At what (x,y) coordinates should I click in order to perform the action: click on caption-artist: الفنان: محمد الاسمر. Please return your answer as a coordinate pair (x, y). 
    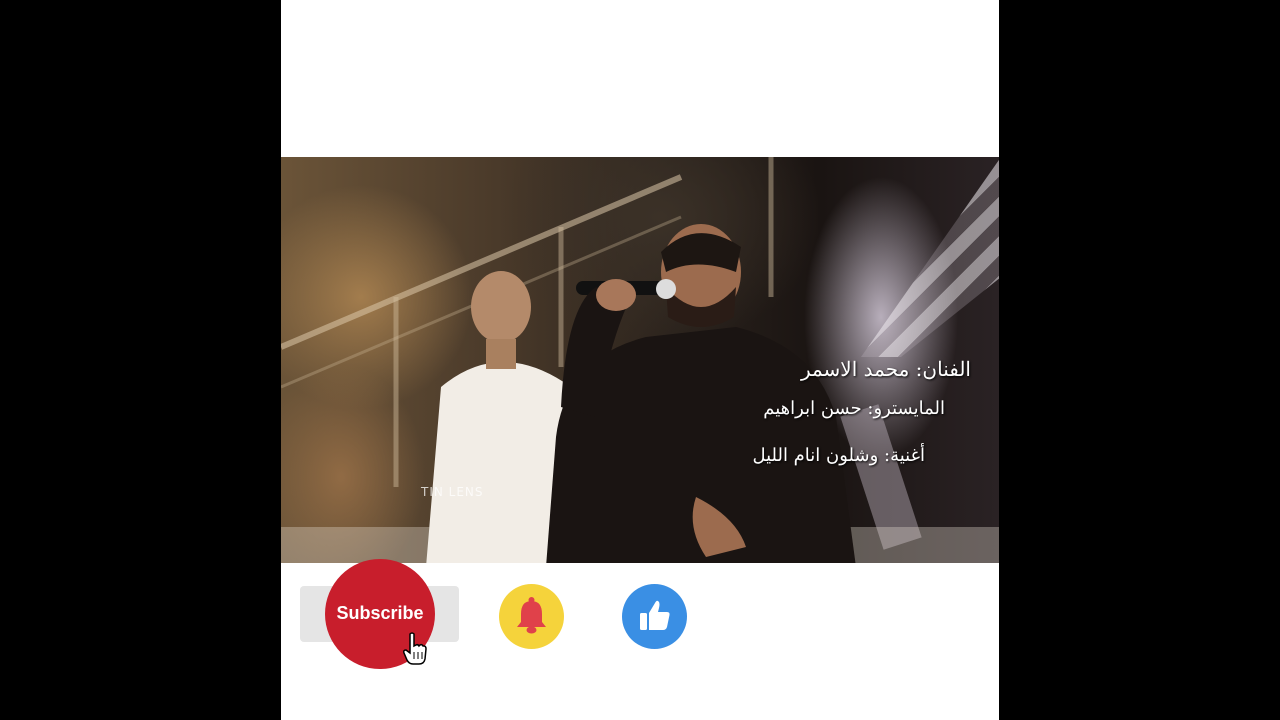
    Looking at the image, I should click on (885, 369).